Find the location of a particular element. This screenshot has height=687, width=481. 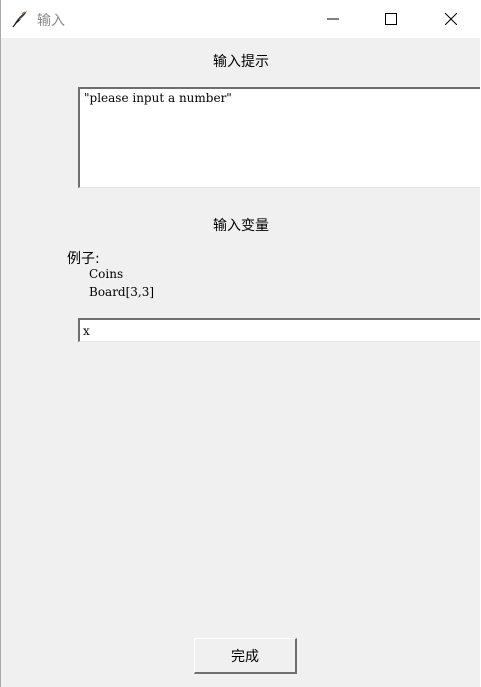

example-item: Coins is located at coordinates (106, 274).